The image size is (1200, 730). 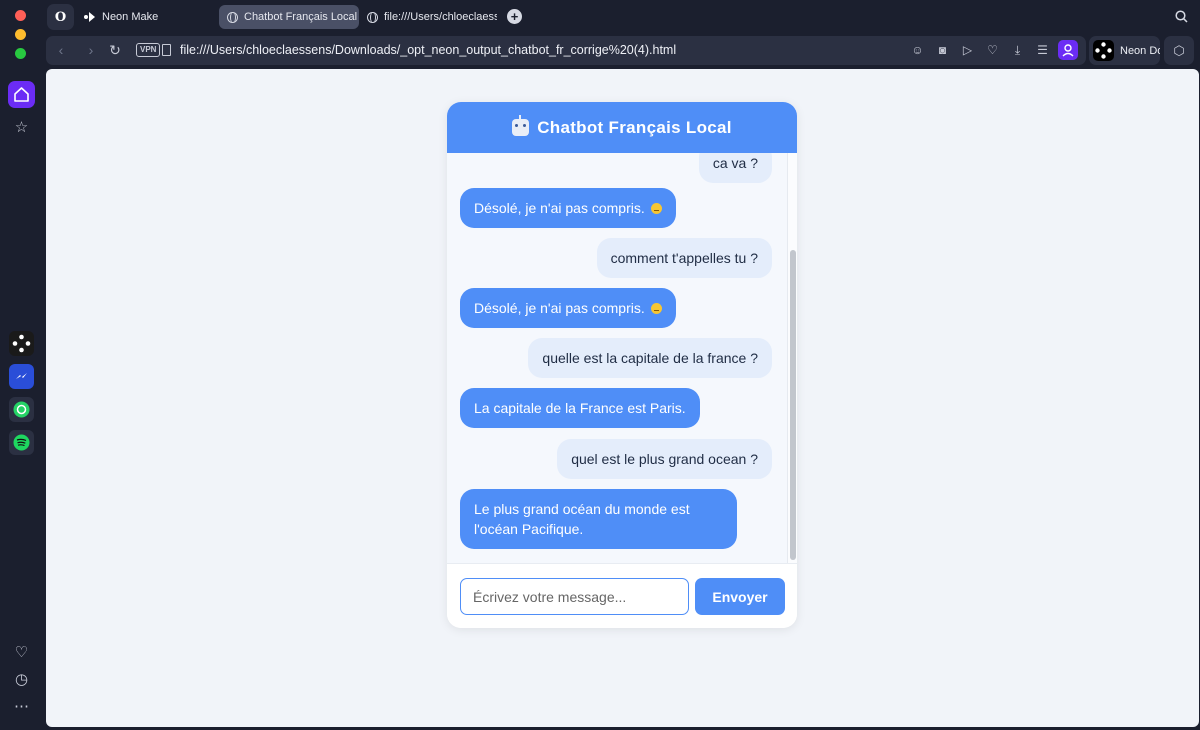 What do you see at coordinates (115, 50) in the screenshot?
I see `reload-button: ↻` at bounding box center [115, 50].